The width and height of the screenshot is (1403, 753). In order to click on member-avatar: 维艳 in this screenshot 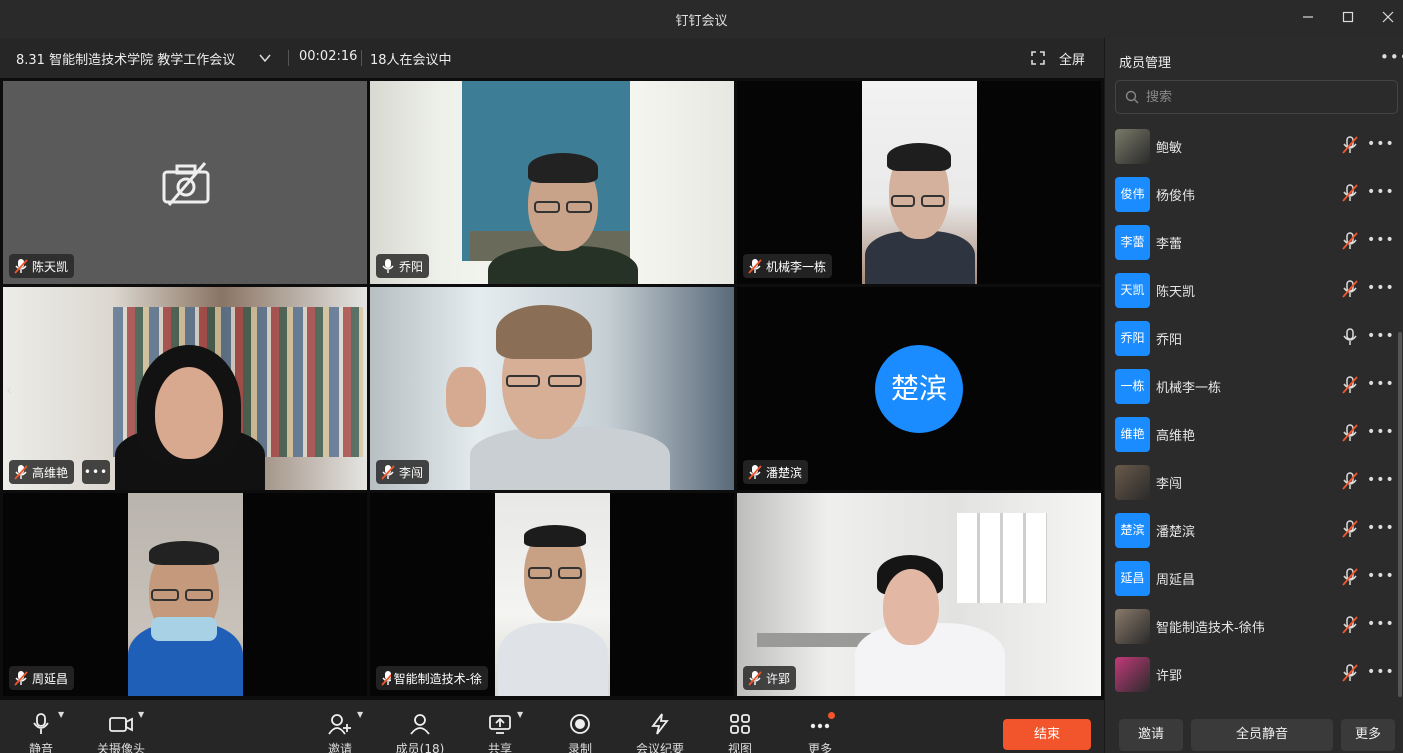, I will do `click(1132, 434)`.